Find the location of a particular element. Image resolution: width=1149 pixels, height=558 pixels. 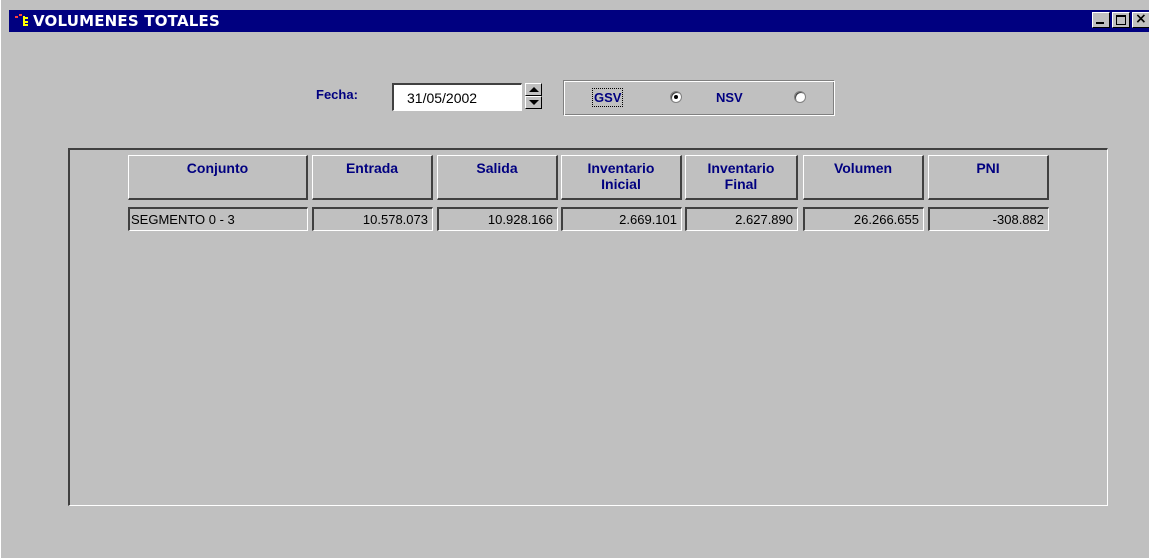

header-inventario-inicial-line1: Inventario is located at coordinates (621, 168).